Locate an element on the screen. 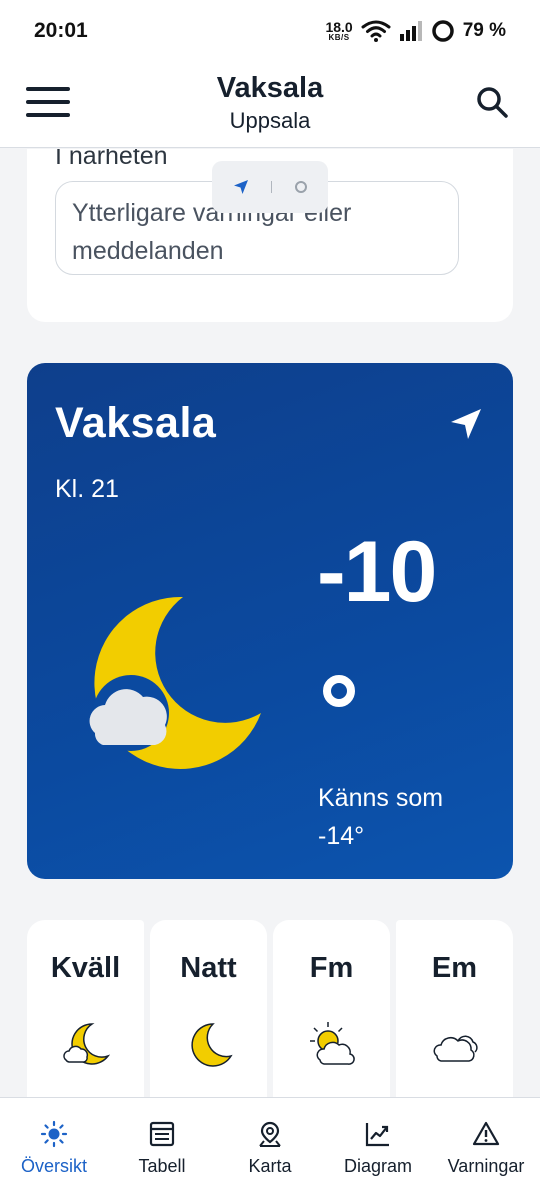  nav-item-karta: Karta is located at coordinates (270, 1149).